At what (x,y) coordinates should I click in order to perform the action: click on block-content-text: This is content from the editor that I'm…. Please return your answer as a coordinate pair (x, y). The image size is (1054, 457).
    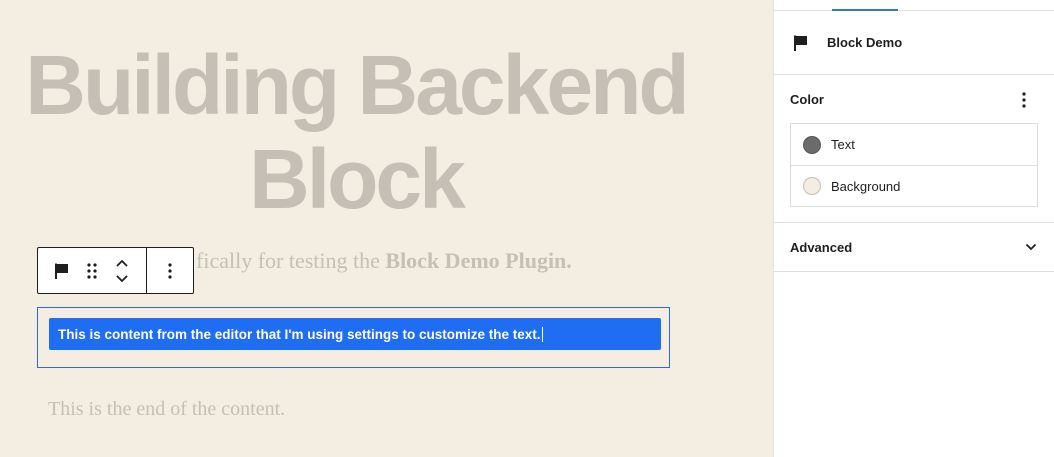
    Looking at the image, I should click on (299, 334).